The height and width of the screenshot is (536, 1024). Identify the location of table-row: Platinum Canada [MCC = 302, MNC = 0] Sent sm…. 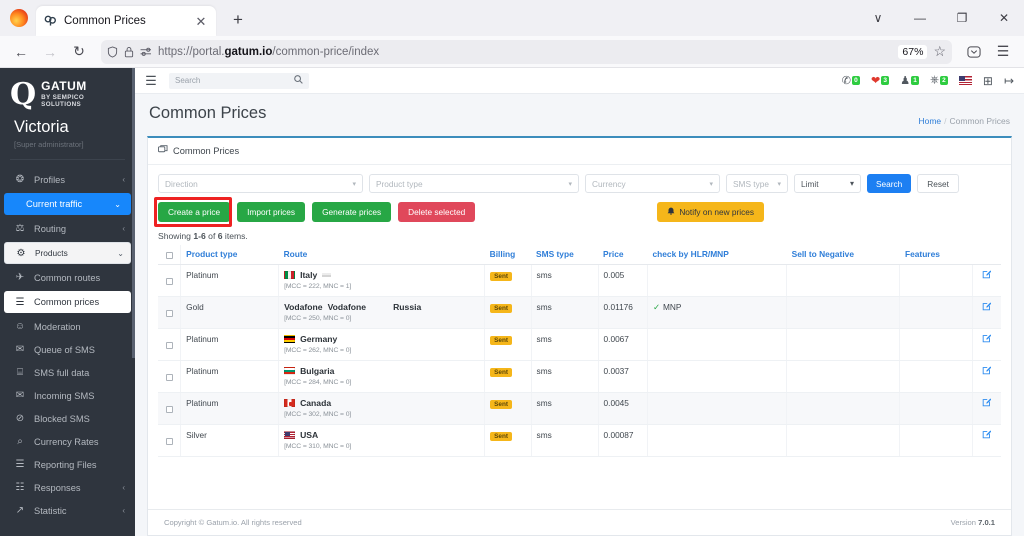
(579, 408).